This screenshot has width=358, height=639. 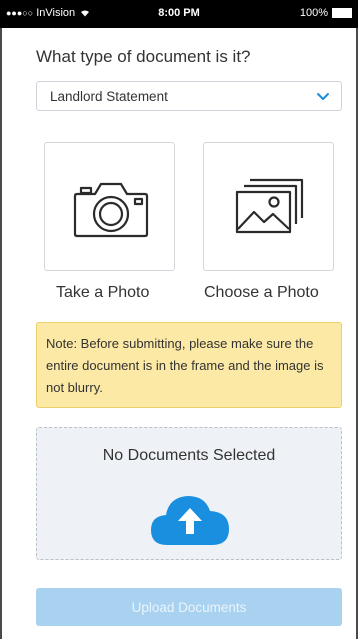 I want to click on take-photo-button, so click(x=109, y=206).